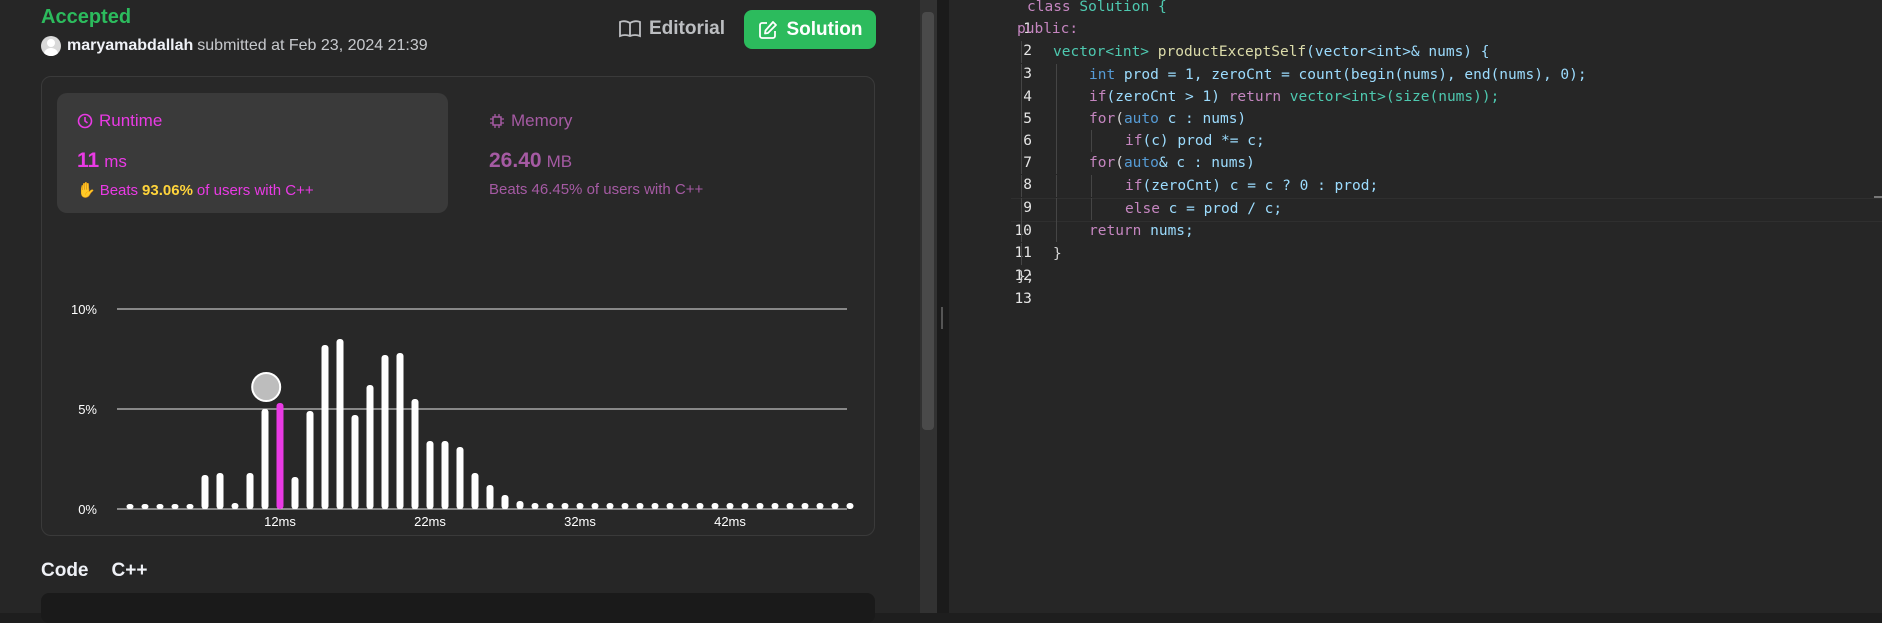 The height and width of the screenshot is (623, 1882). I want to click on line-number: 13, so click(1023, 299).